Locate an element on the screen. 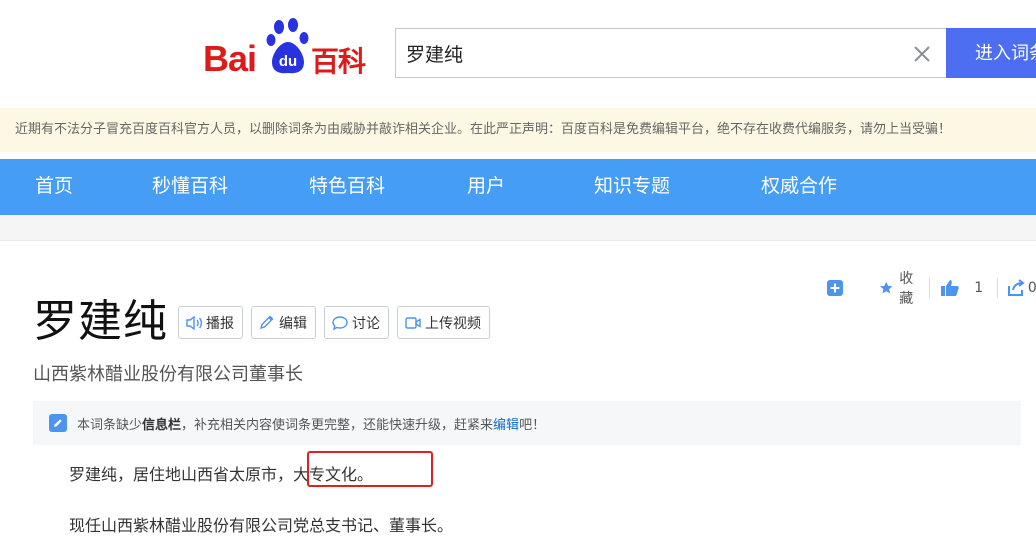 This screenshot has height=559, width=1036. like-tool: 1 is located at coordinates (961, 288).